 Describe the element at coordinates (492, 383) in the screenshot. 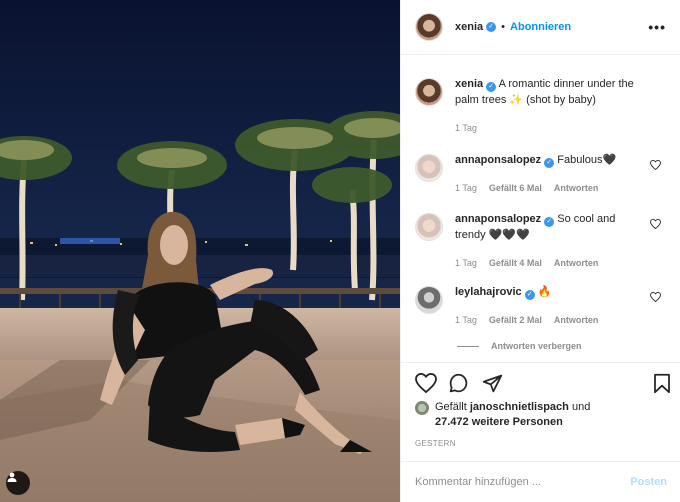

I see `paper-plane-icon` at that location.